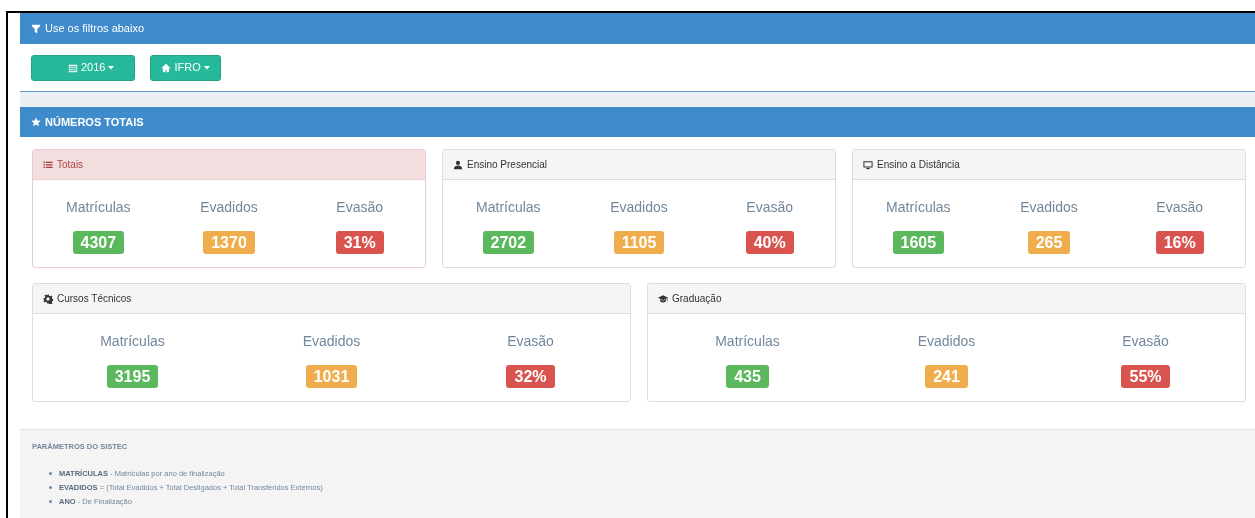 The image size is (1255, 518). I want to click on stat-value: 265, so click(1049, 242).